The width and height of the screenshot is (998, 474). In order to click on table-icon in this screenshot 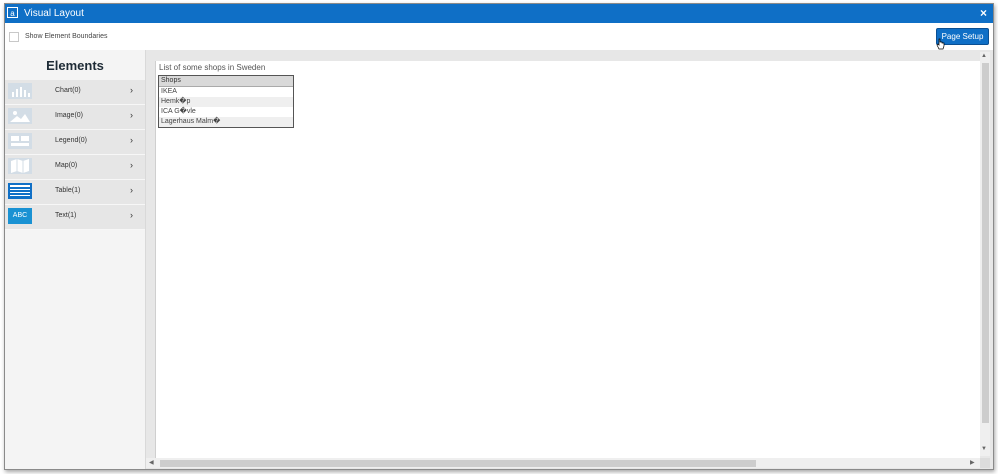, I will do `click(20, 191)`.